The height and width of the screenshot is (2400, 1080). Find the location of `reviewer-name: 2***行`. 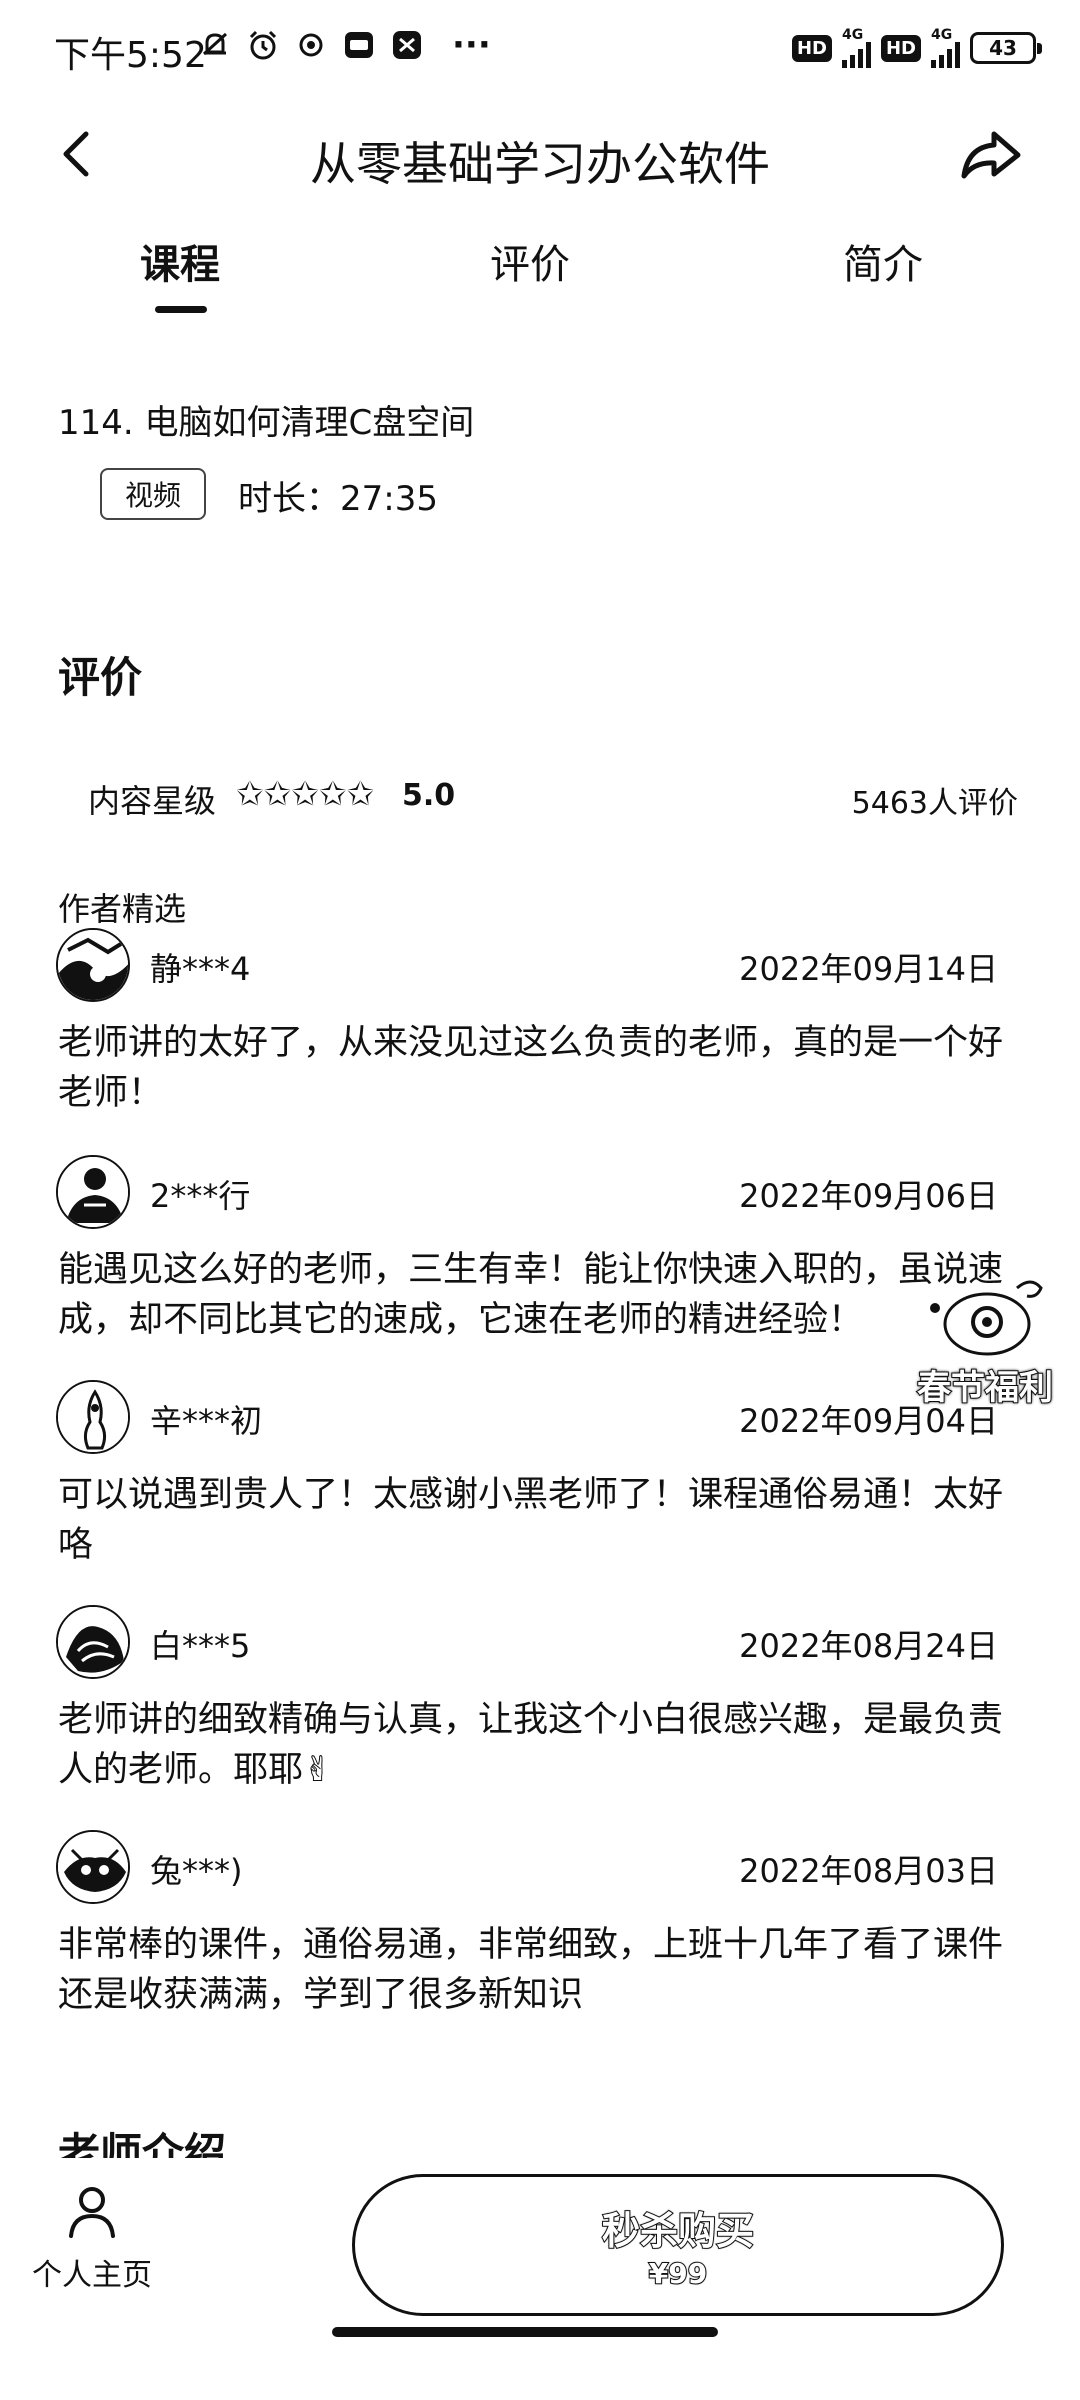

reviewer-name: 2***行 is located at coordinates (200, 1196).